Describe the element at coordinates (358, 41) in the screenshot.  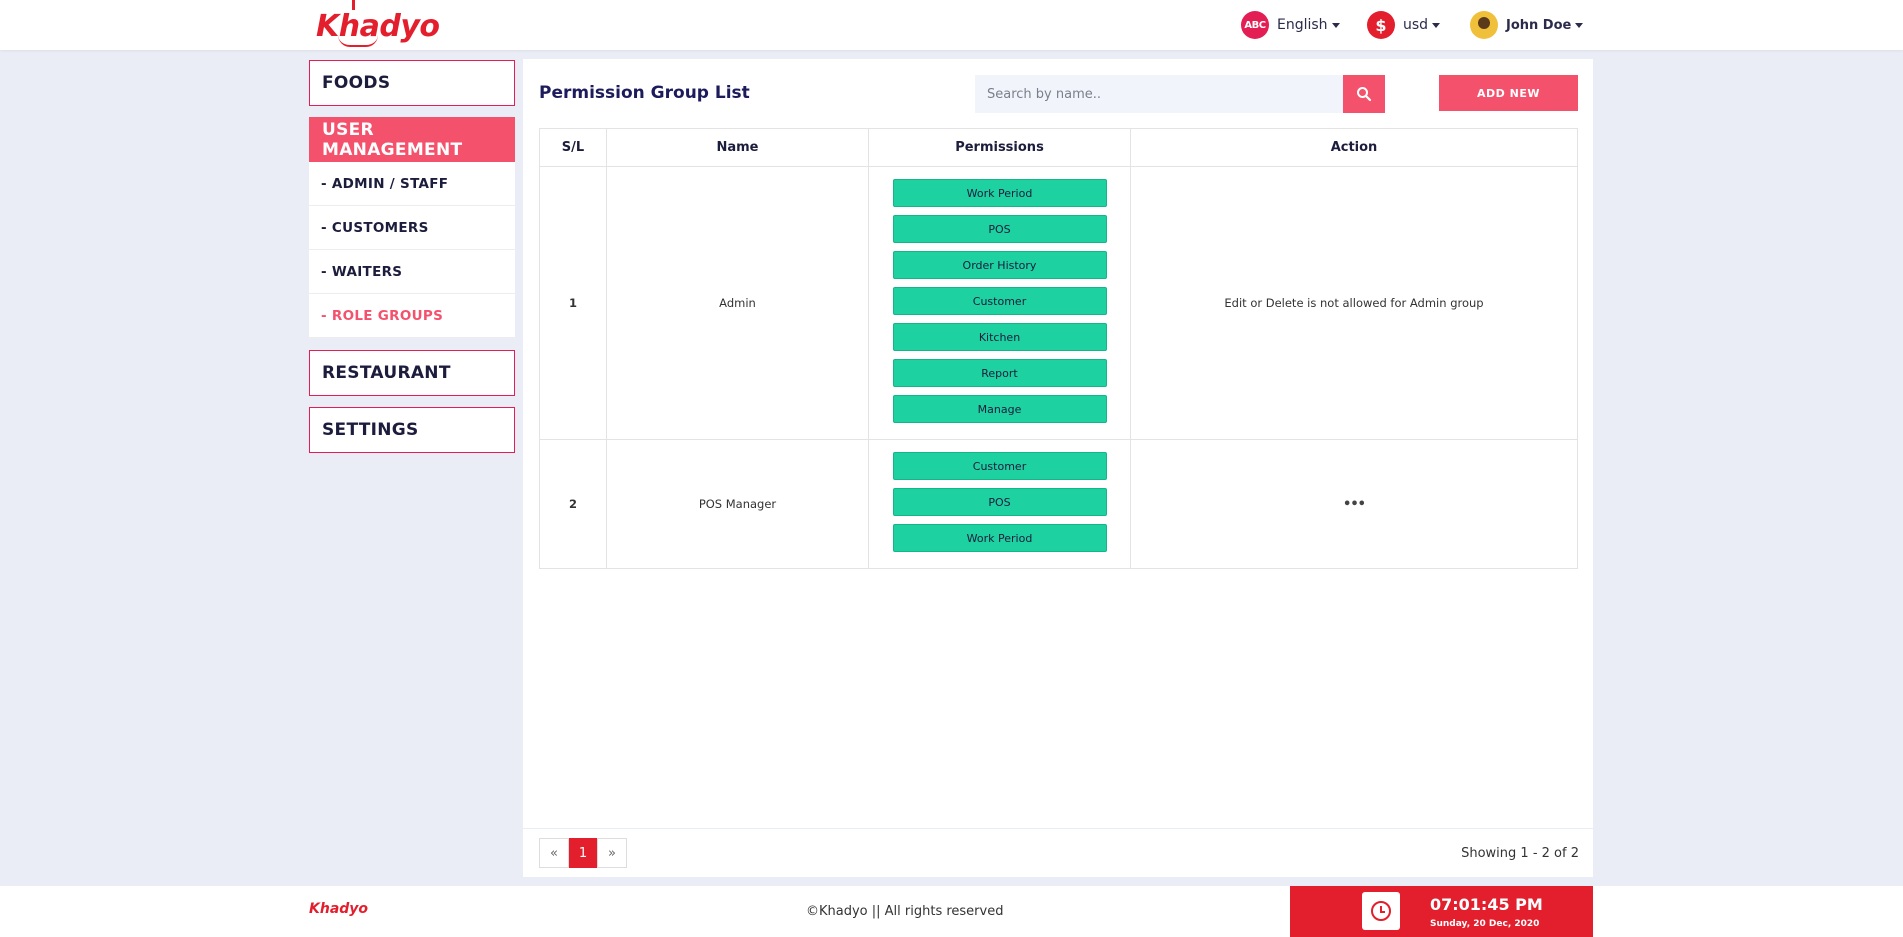
I see `logo-smile-icon` at that location.